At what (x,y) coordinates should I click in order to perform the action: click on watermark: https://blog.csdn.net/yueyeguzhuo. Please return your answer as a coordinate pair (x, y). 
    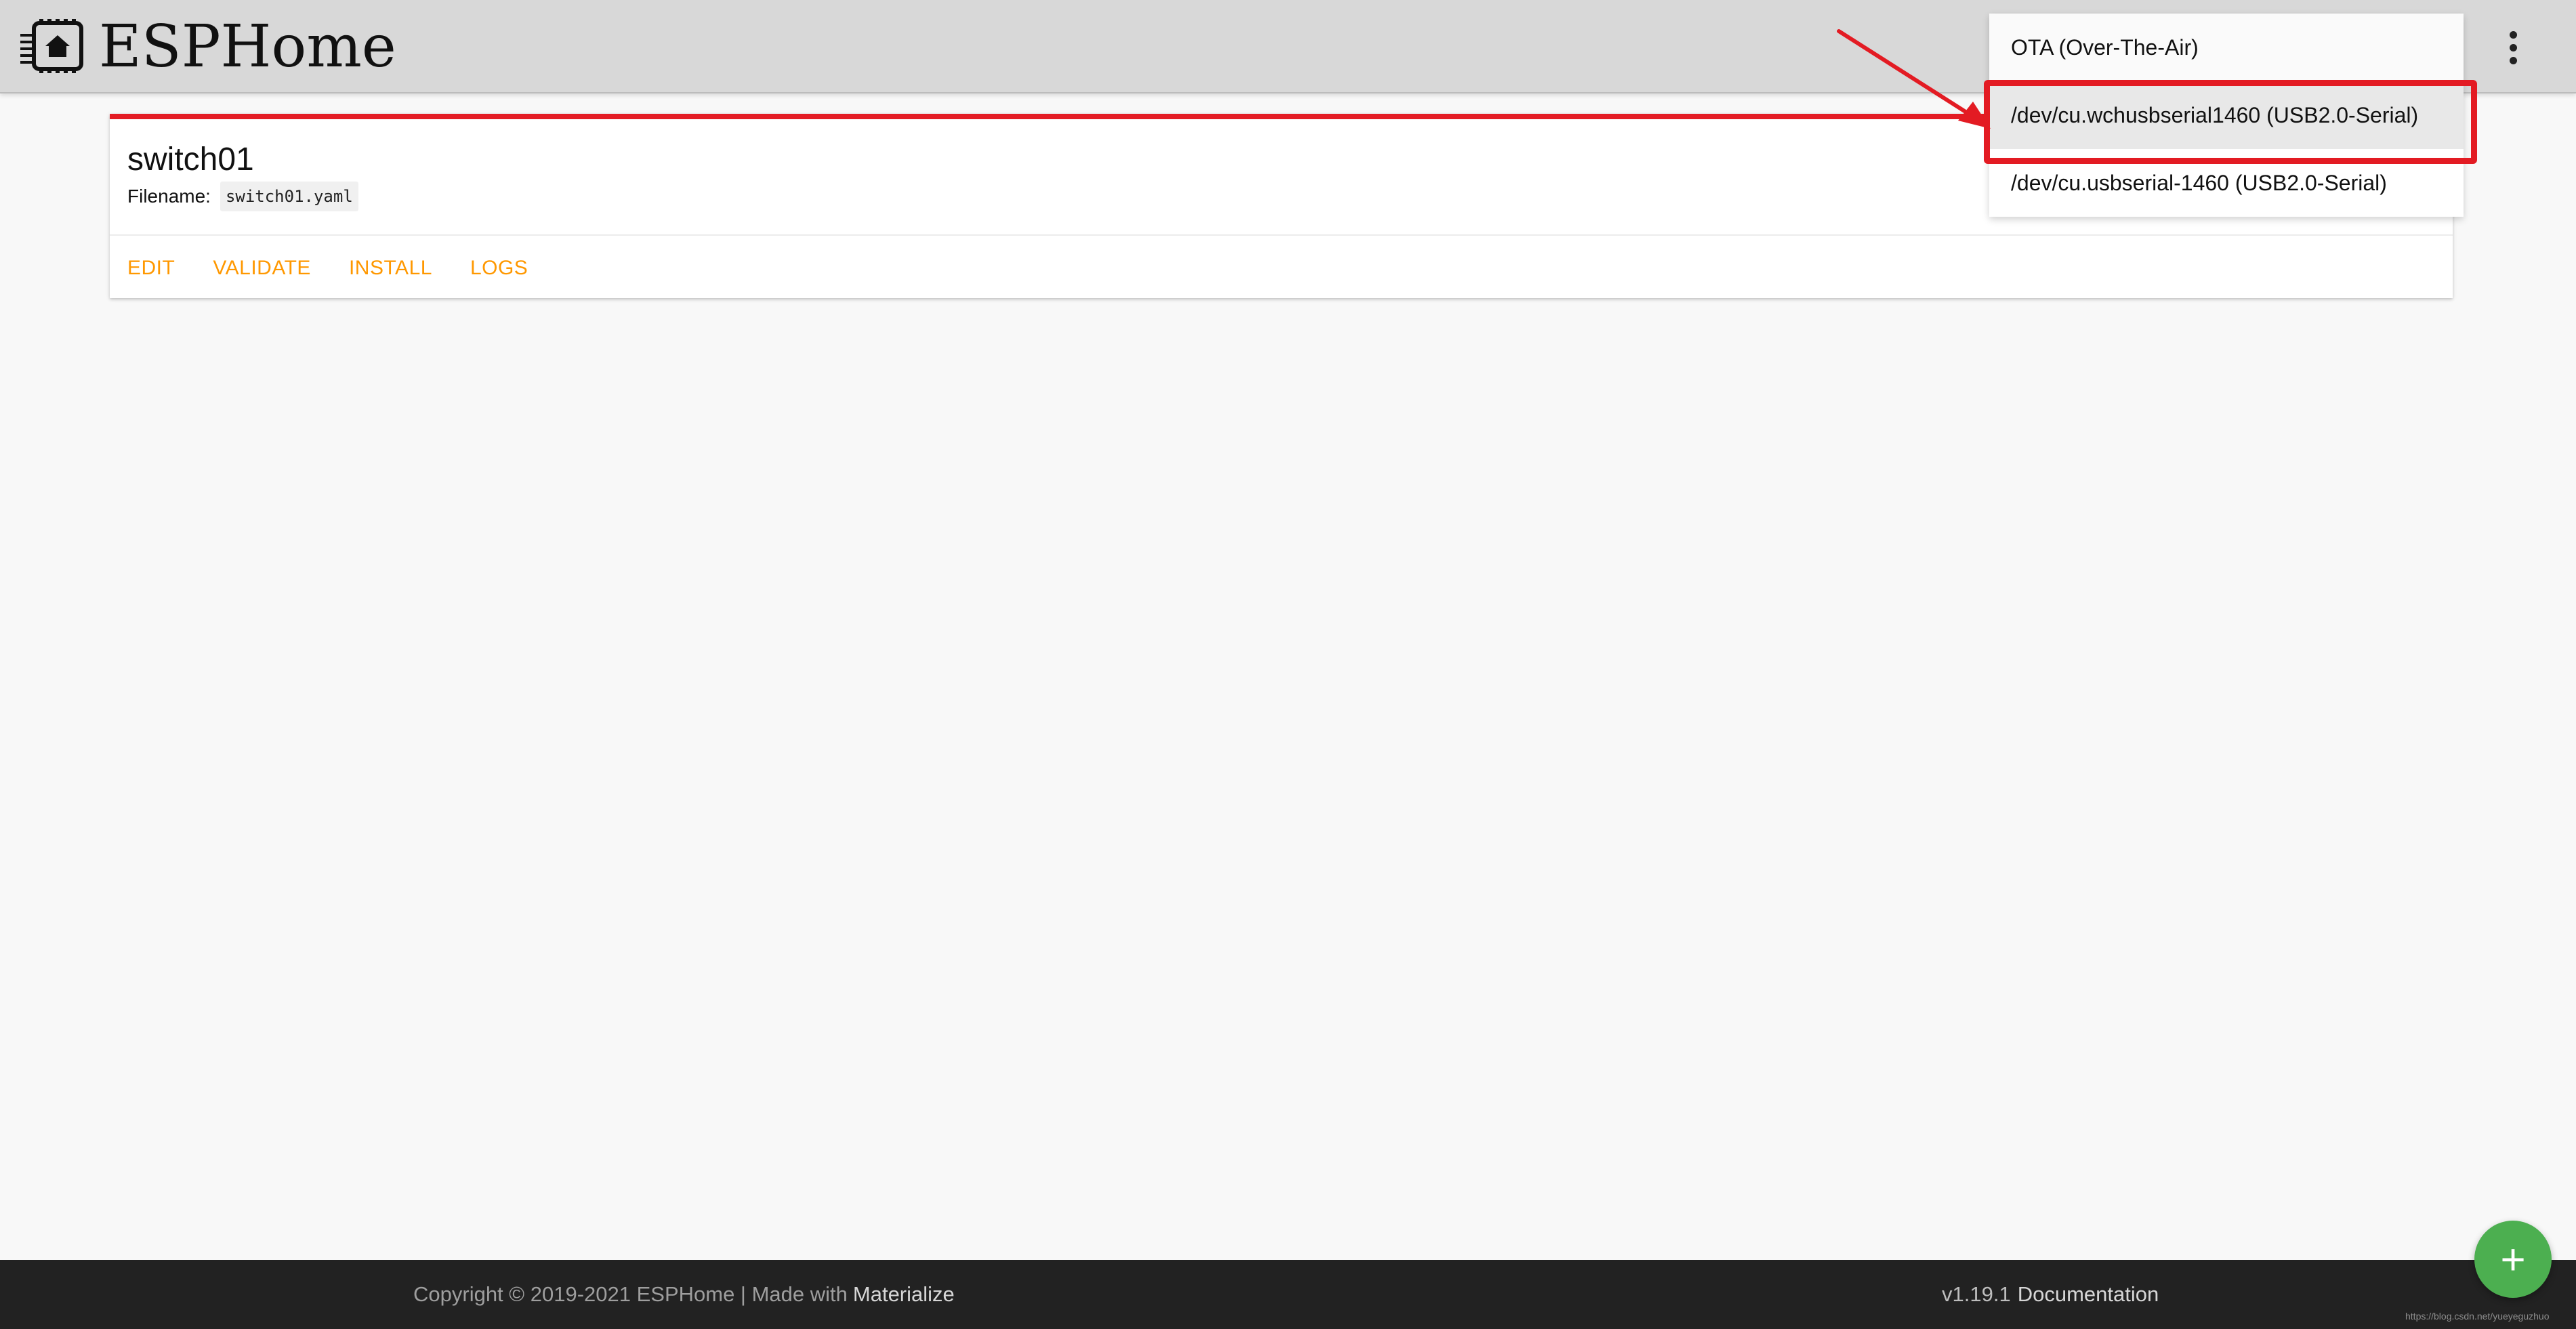
    Looking at the image, I should click on (2477, 1316).